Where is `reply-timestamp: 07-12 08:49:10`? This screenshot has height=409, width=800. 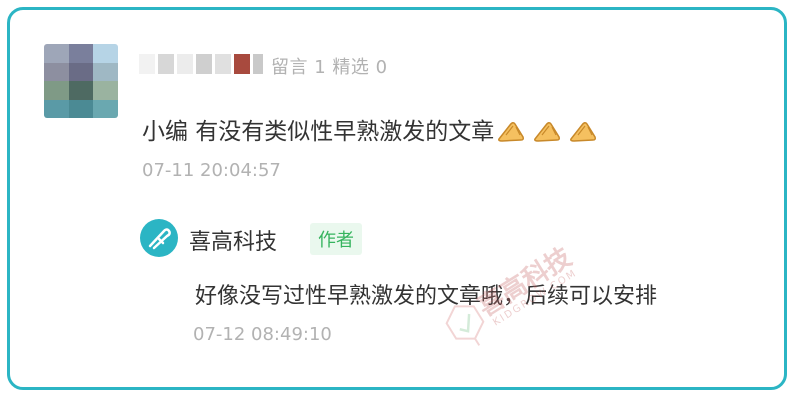 reply-timestamp: 07-12 08:49:10 is located at coordinates (262, 334).